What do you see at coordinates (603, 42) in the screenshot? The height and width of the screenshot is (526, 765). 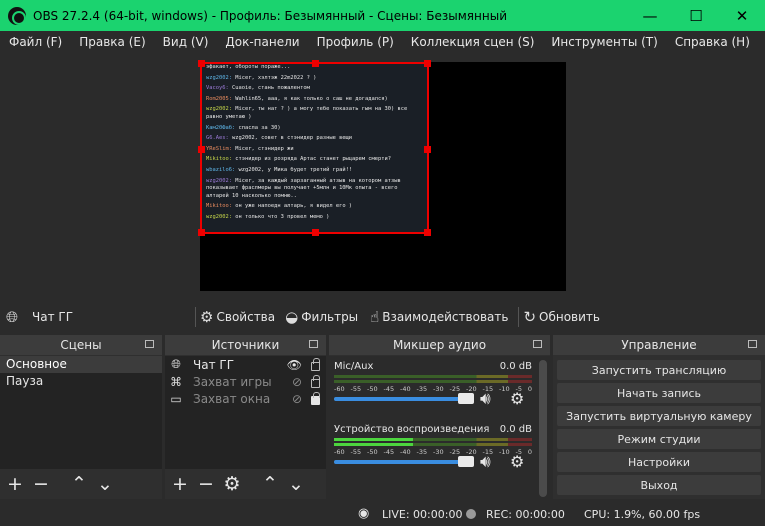 I see `menu-tools: Инструменты (T)` at bounding box center [603, 42].